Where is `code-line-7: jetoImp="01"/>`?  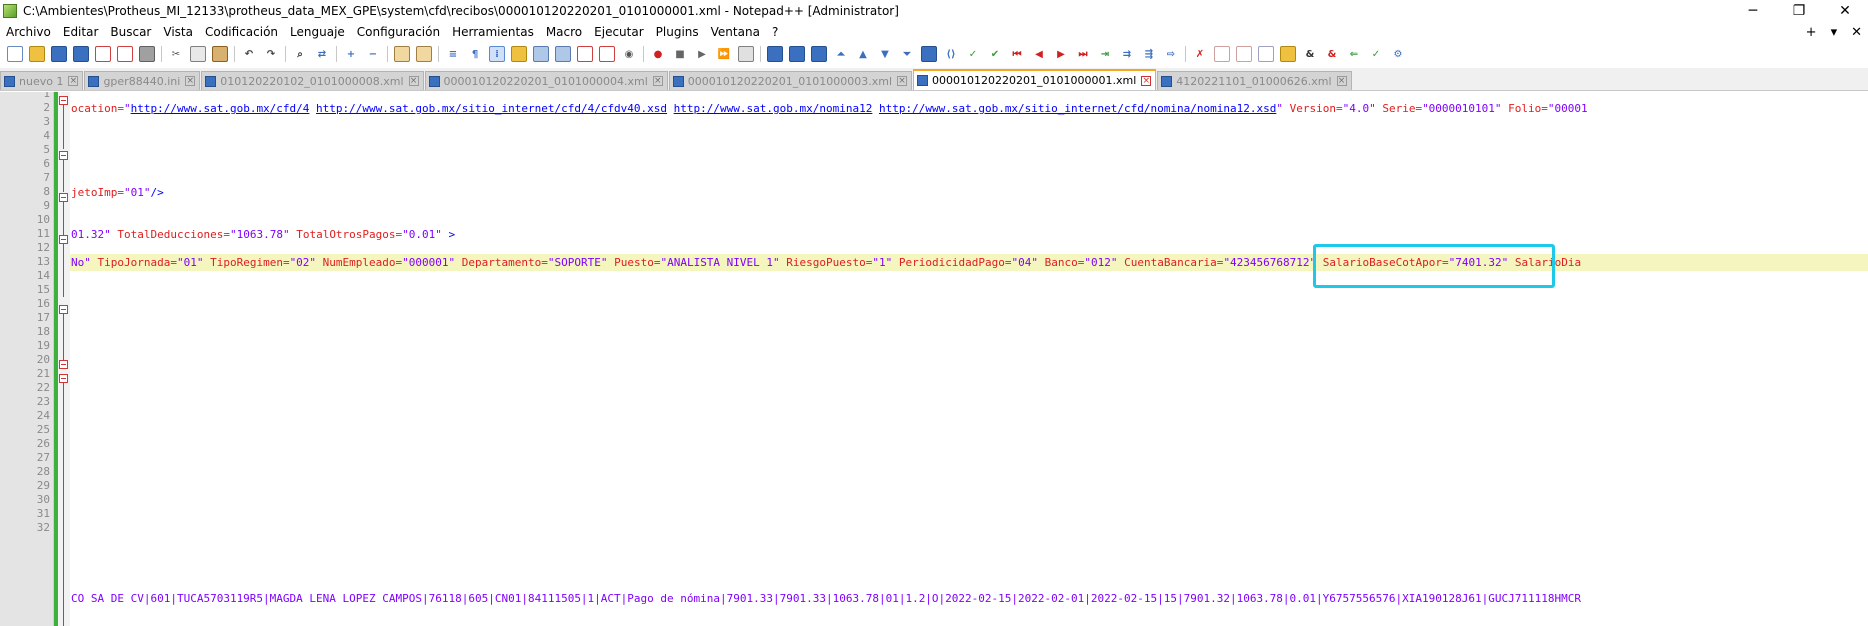
code-line-7: jetoImp="01"/> is located at coordinates (969, 192).